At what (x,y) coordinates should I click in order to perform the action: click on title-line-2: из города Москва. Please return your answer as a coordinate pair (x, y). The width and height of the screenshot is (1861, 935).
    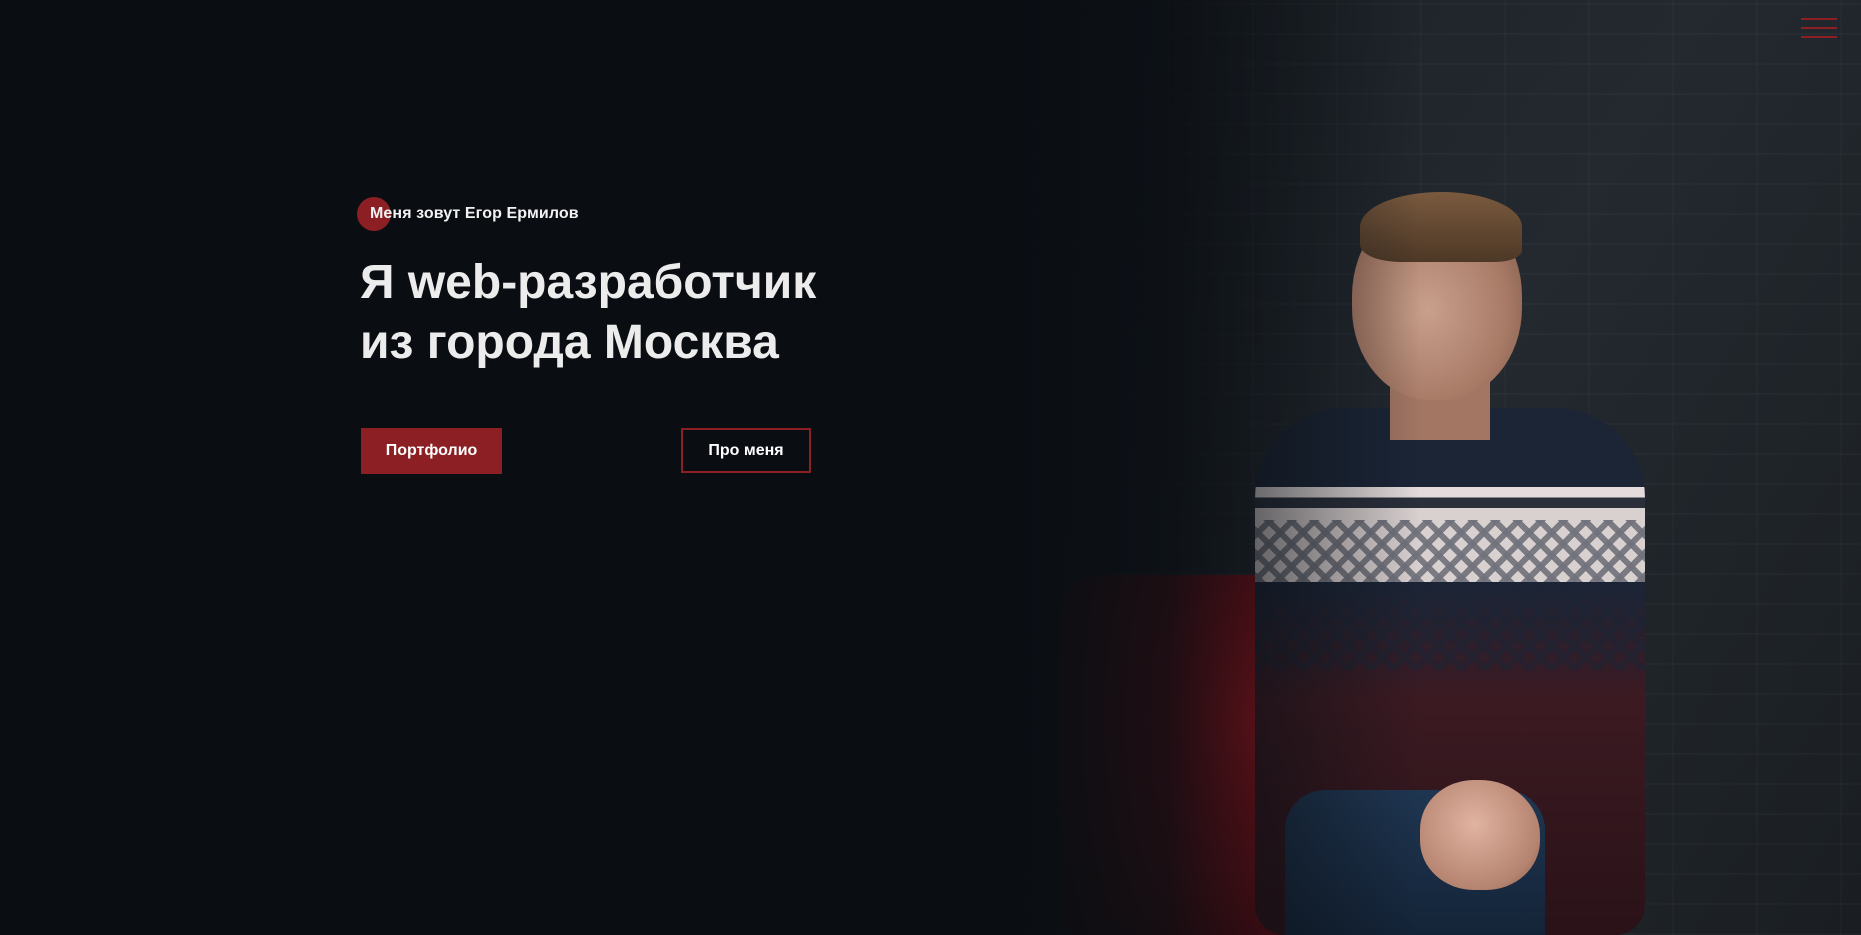
    Looking at the image, I should click on (569, 342).